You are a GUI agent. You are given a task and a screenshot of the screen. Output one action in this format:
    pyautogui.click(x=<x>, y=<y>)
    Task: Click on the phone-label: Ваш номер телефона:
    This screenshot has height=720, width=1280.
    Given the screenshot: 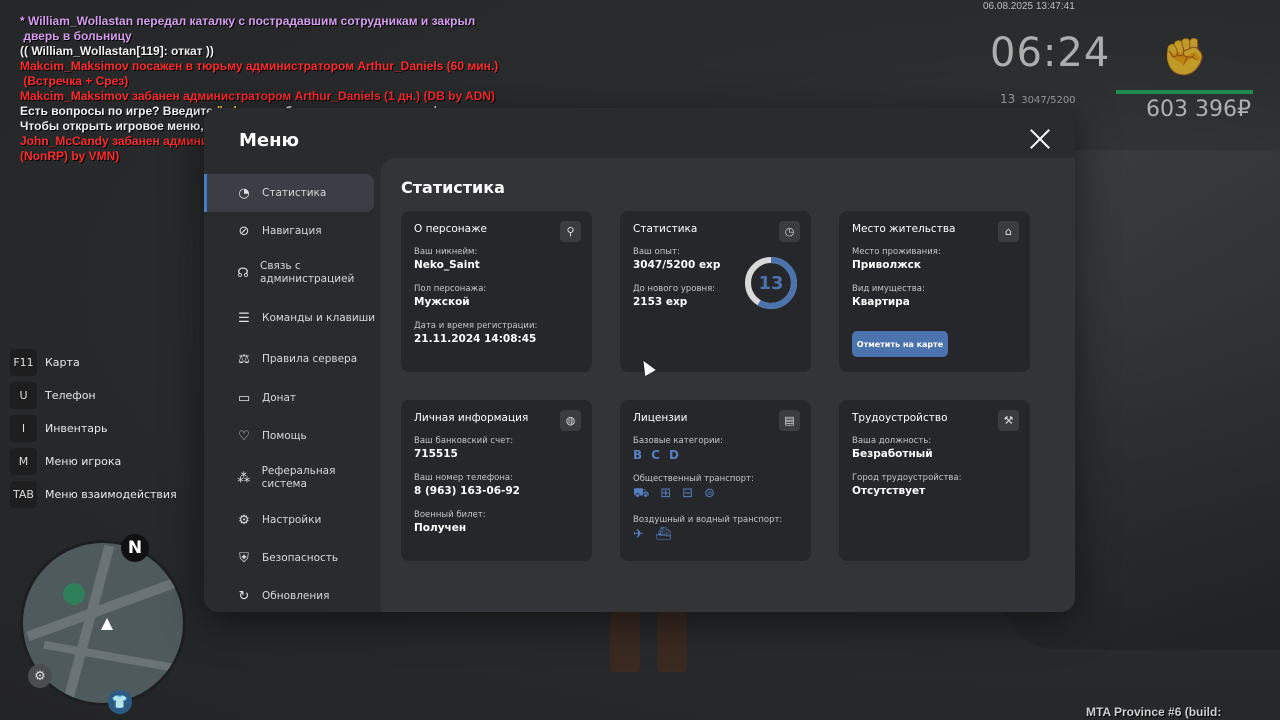 What is the action you would take?
    pyautogui.click(x=463, y=478)
    